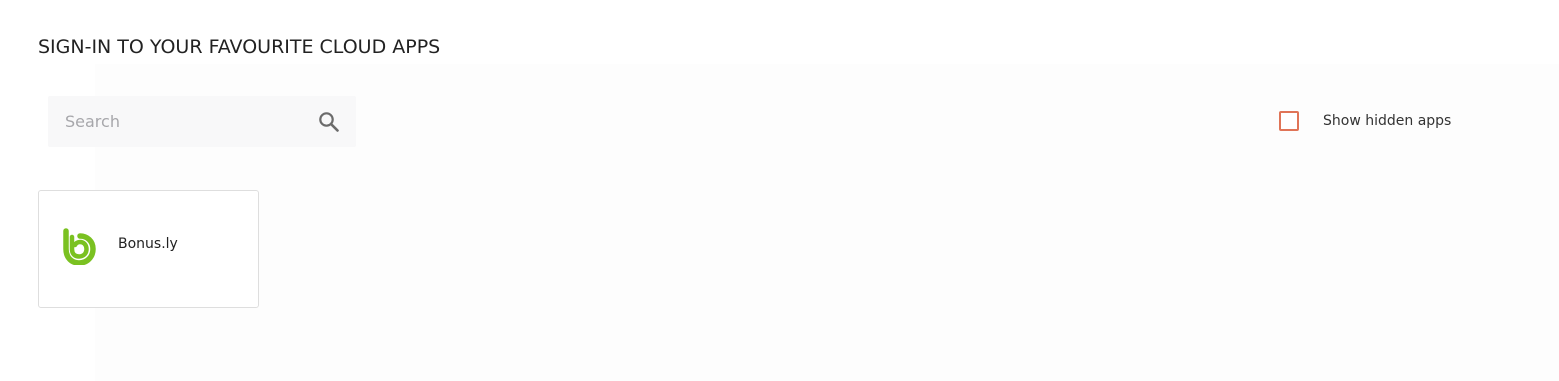 The height and width of the screenshot is (381, 1559). What do you see at coordinates (148, 244) in the screenshot?
I see `app-name: Bonus.ly` at bounding box center [148, 244].